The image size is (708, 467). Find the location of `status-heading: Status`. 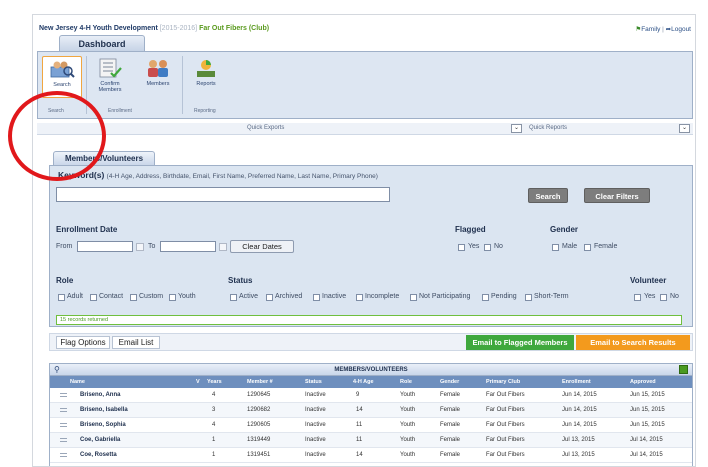

status-heading: Status is located at coordinates (240, 280).